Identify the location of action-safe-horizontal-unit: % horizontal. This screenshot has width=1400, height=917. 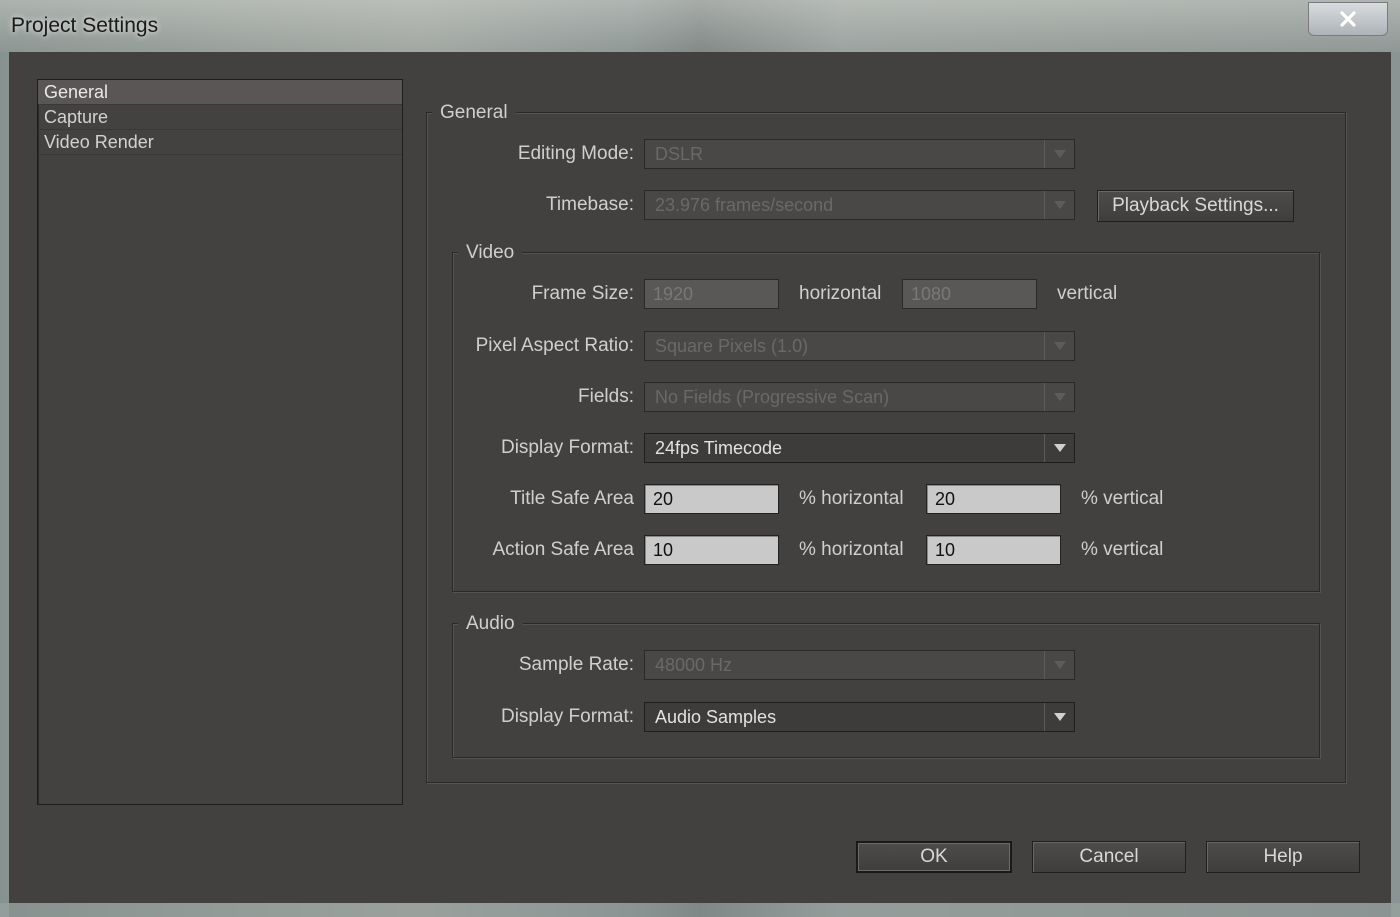
(851, 549).